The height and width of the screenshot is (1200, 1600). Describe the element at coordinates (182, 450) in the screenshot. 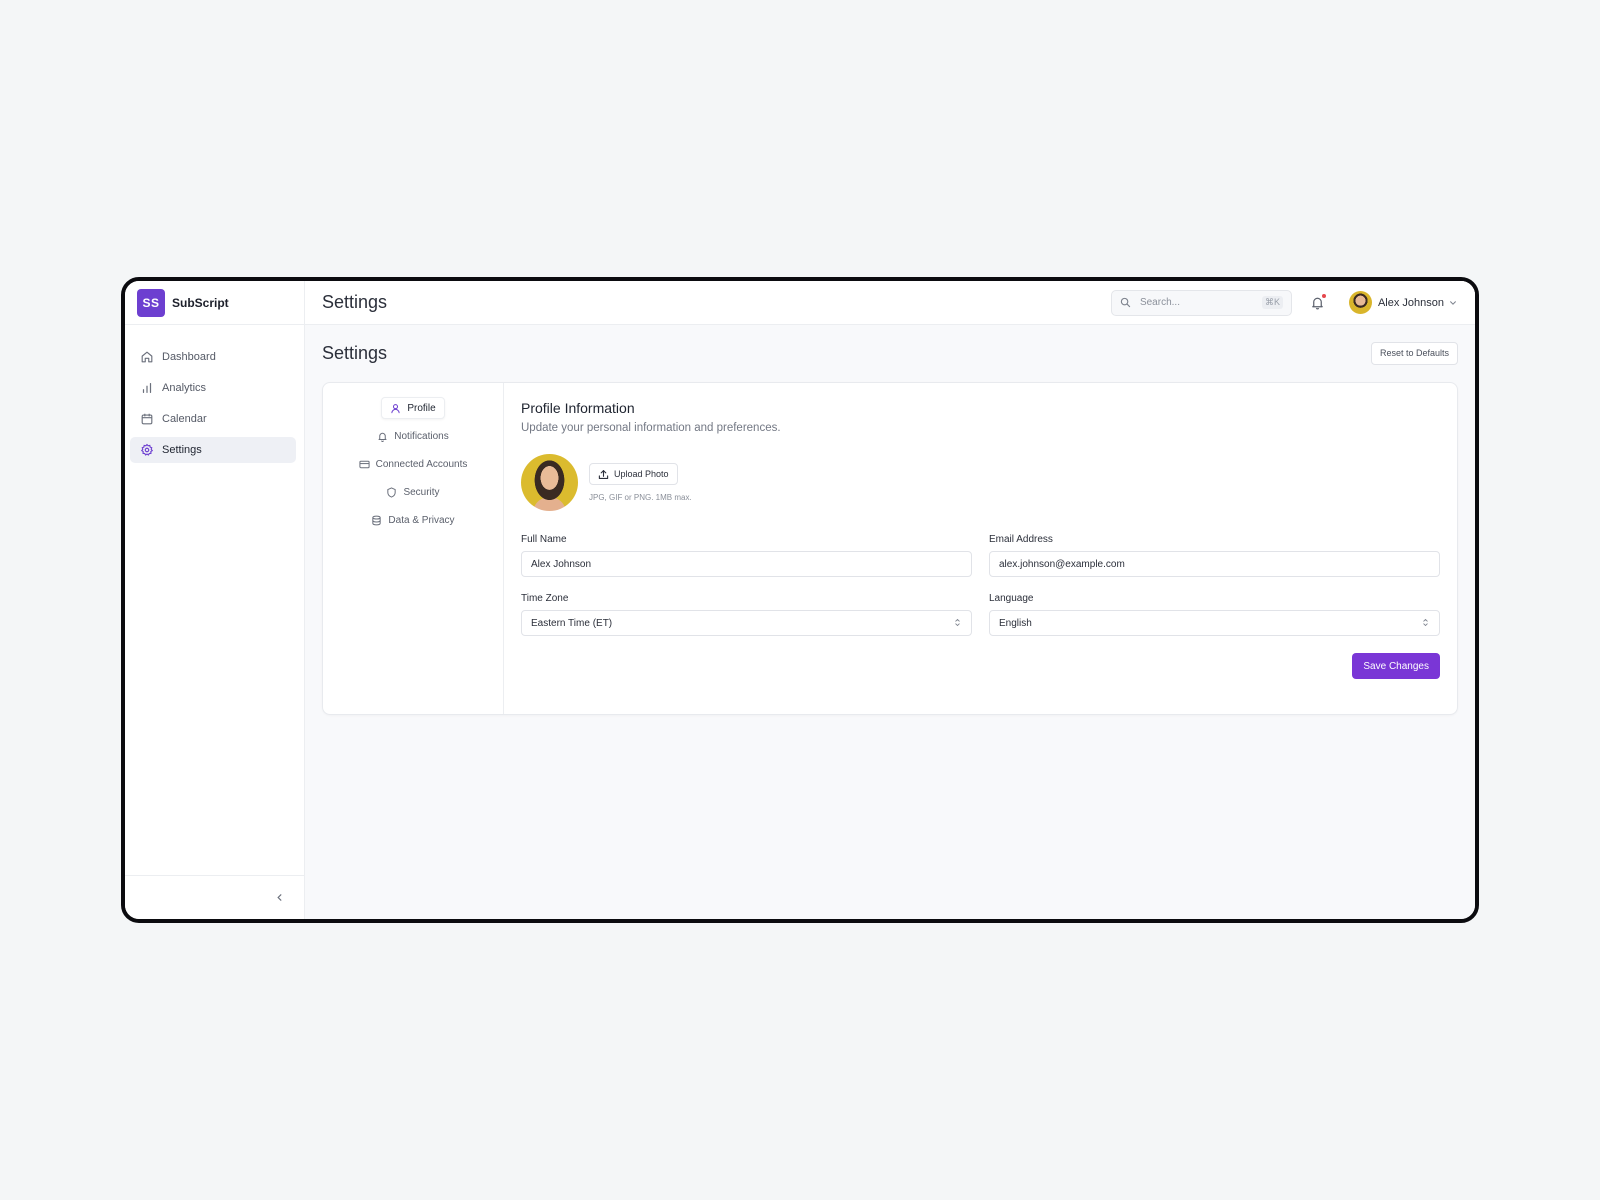

I see `sidebar-item-label: Settings` at that location.